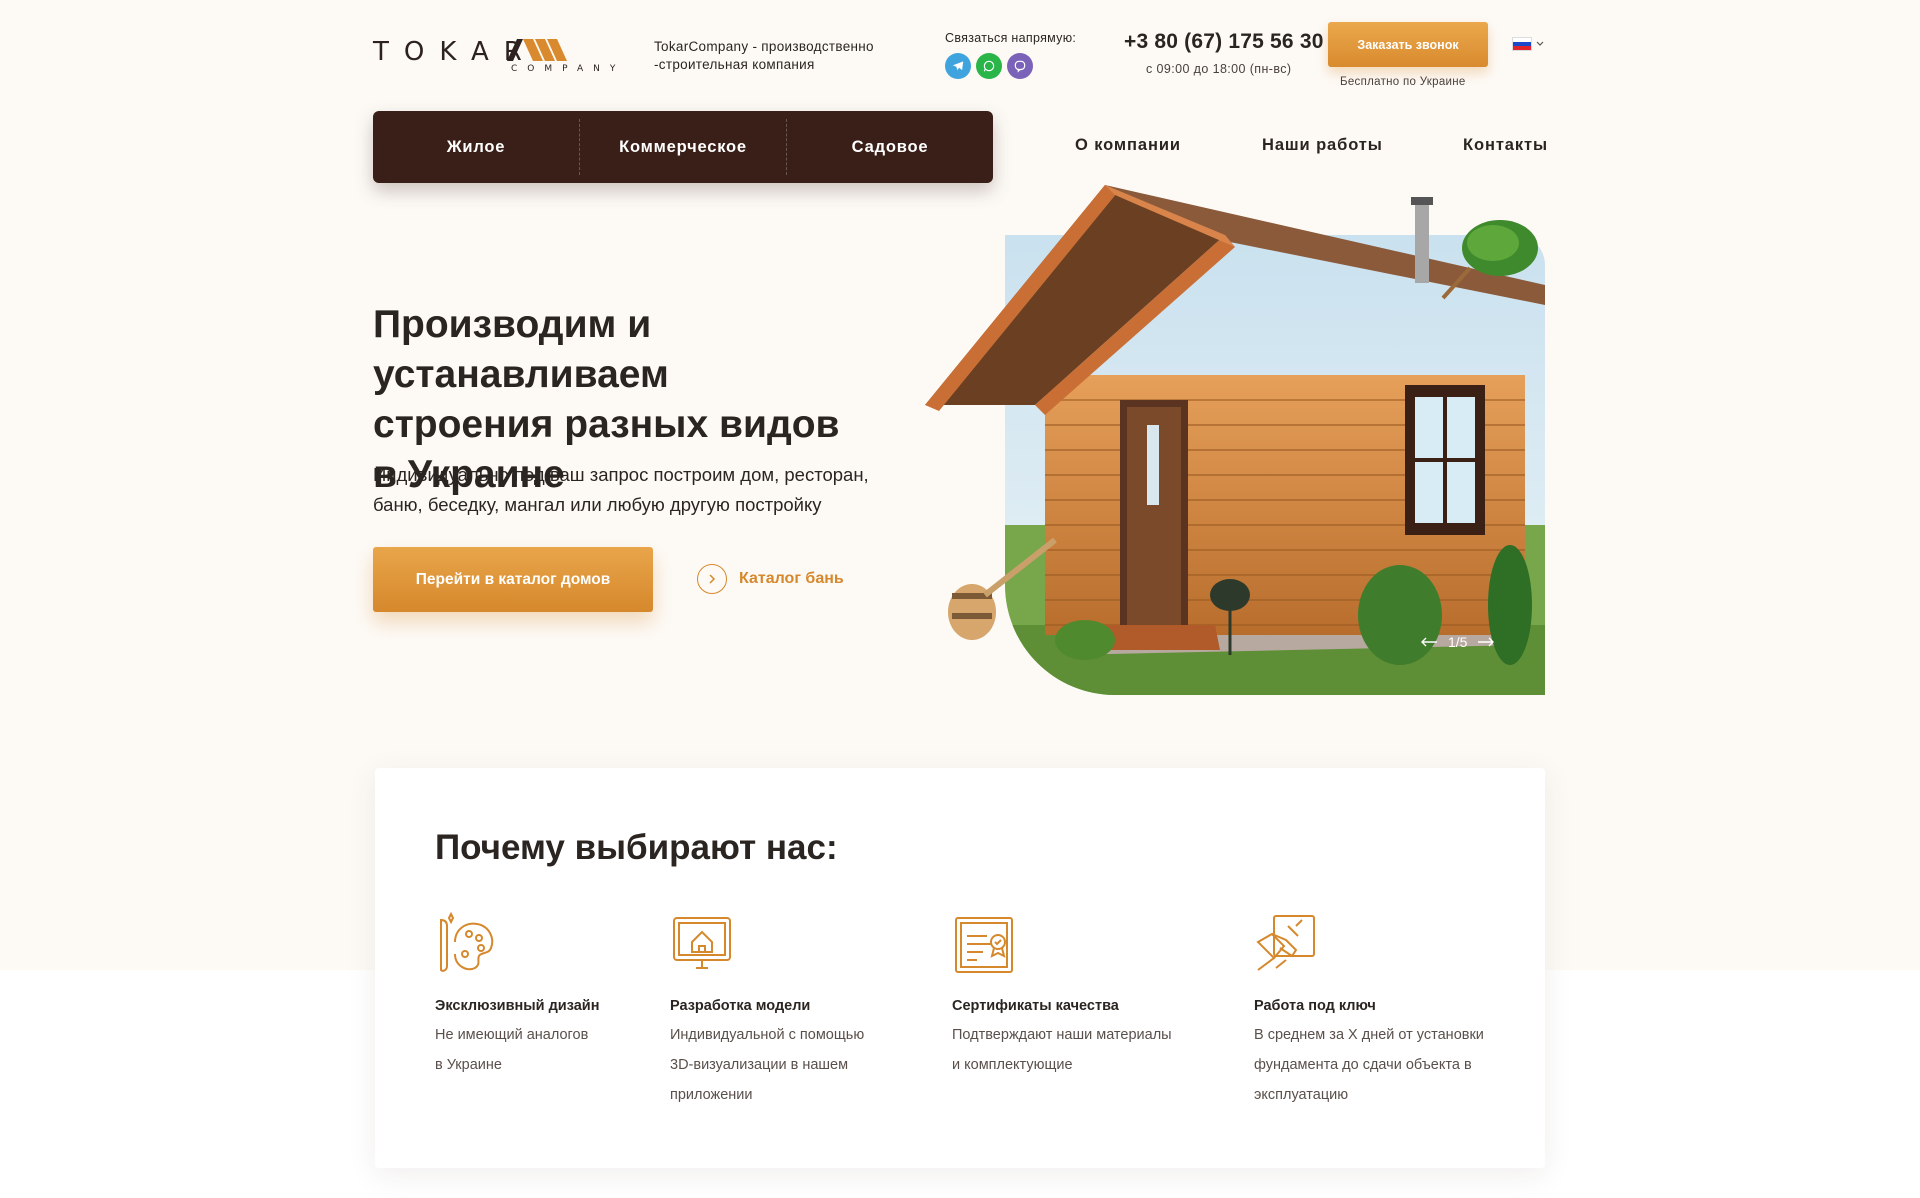  I want to click on feature-title: Сертификаты качества, so click(1035, 1006).